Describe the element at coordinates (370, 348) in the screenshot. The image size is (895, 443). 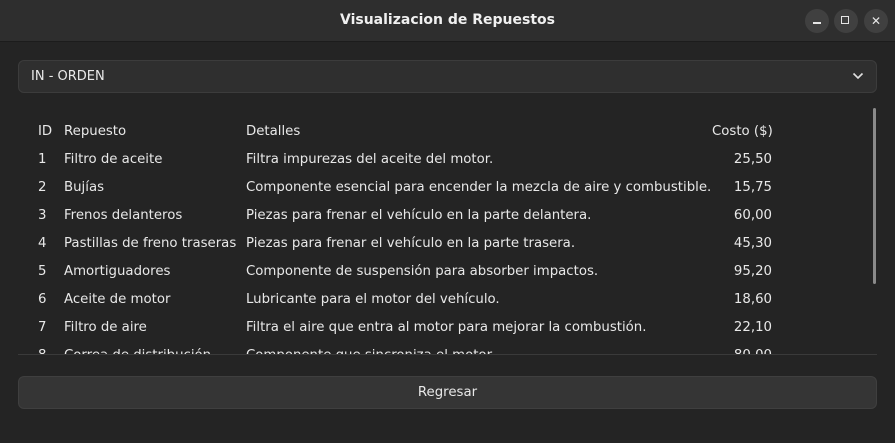
I see `cell-detalles: Componente que sincroniza el motor.` at that location.